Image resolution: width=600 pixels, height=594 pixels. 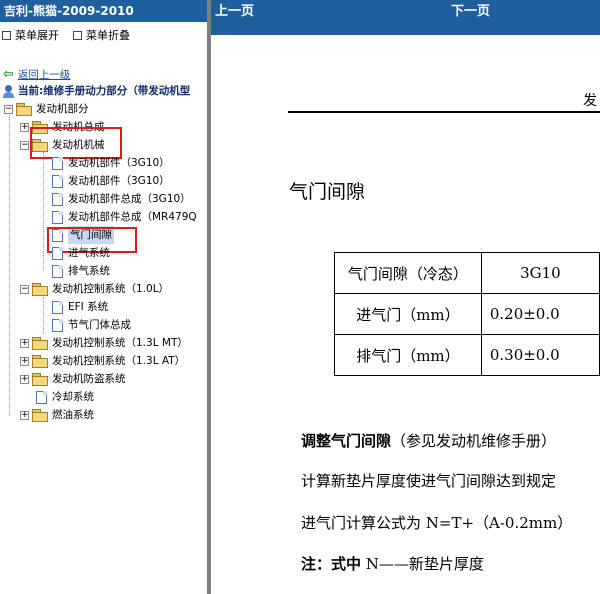 I want to click on paragraph-bold: 调整气门间隙, so click(x=346, y=441).